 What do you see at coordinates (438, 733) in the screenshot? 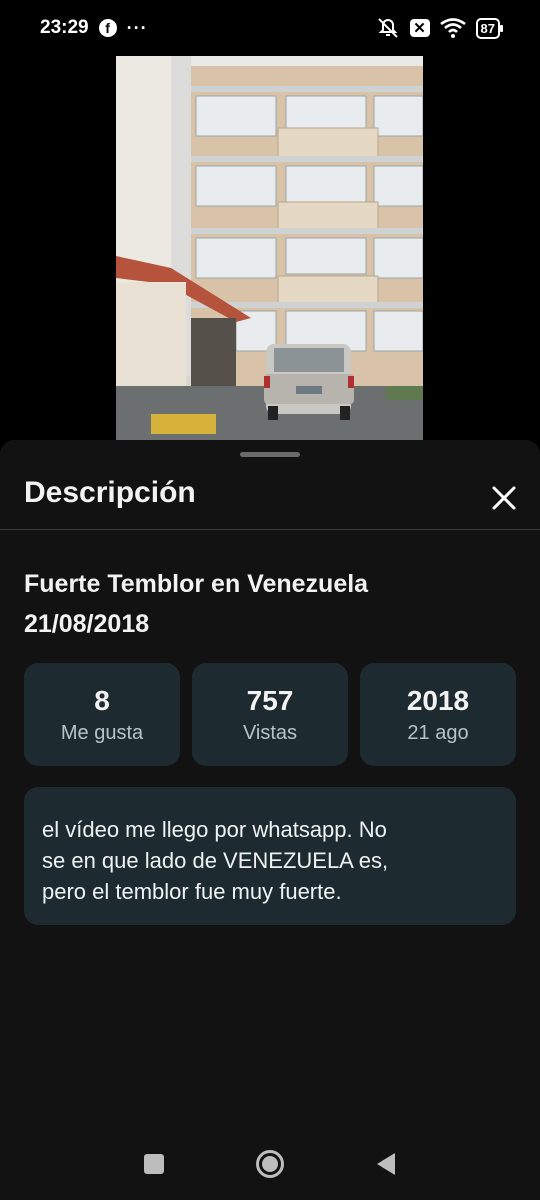
I see `stat-label: 21 ago` at bounding box center [438, 733].